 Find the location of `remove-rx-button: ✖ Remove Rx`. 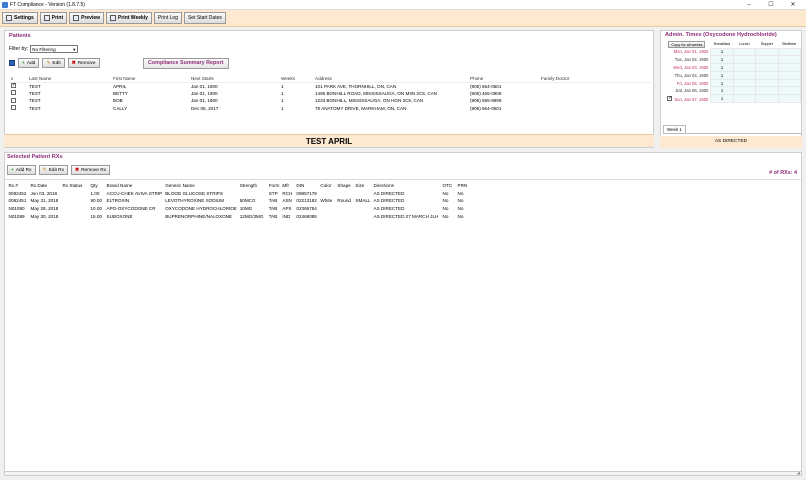

remove-rx-button: ✖ Remove Rx is located at coordinates (91, 170).